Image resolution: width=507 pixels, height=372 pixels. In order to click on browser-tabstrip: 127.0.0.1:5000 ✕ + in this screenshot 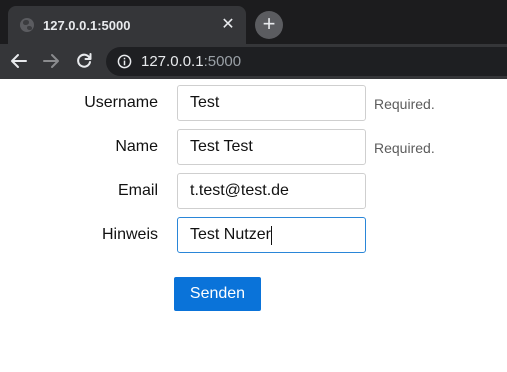, I will do `click(253, 22)`.